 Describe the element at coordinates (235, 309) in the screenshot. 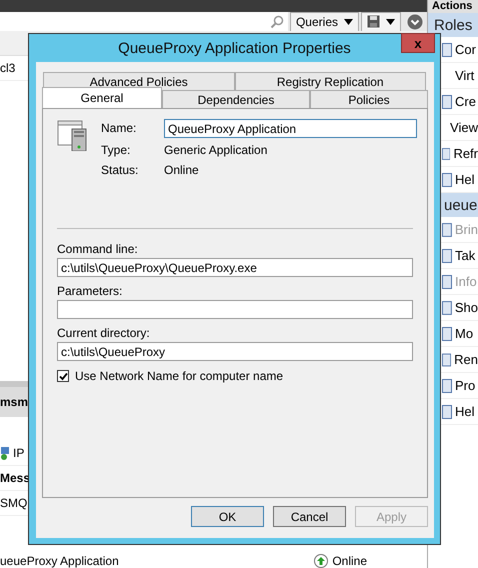

I see `input-field` at that location.